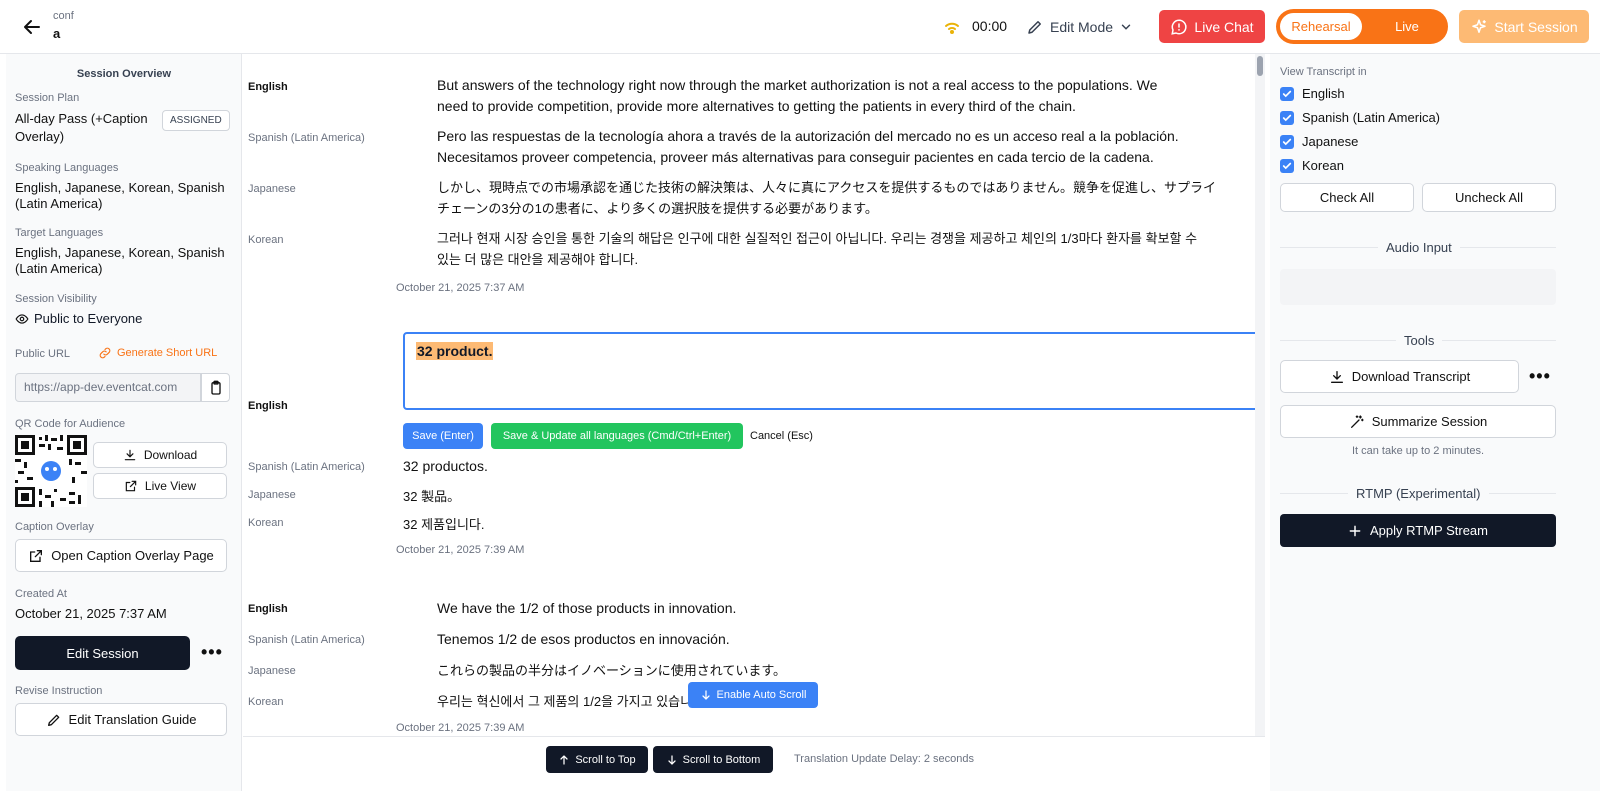 This screenshot has height=791, width=1600. I want to click on timestamp: October 21, 2025 7:37 AM, so click(460, 288).